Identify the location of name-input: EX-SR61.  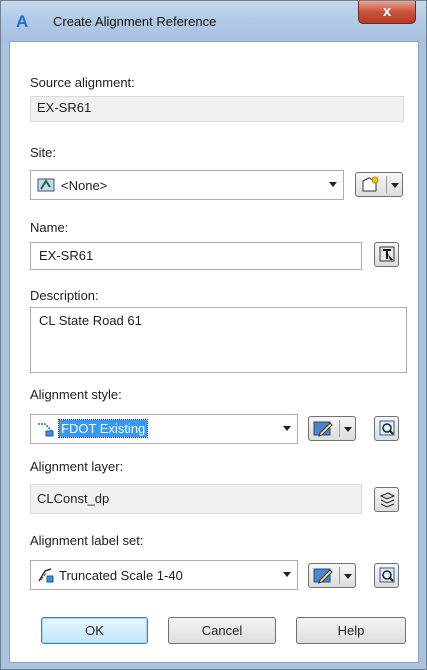
(196, 256).